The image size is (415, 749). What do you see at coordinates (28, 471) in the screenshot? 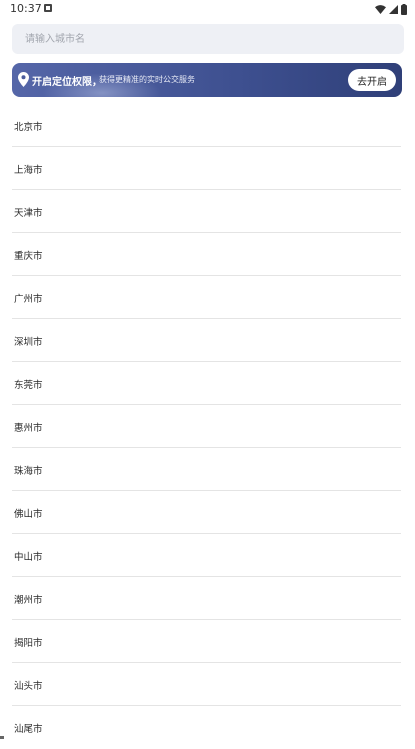
I see `city-name: 珠海市` at bounding box center [28, 471].